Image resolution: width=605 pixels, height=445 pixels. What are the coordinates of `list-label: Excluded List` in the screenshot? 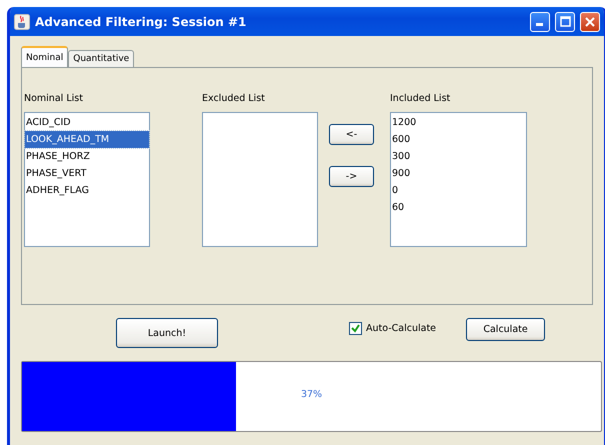 It's located at (234, 99).